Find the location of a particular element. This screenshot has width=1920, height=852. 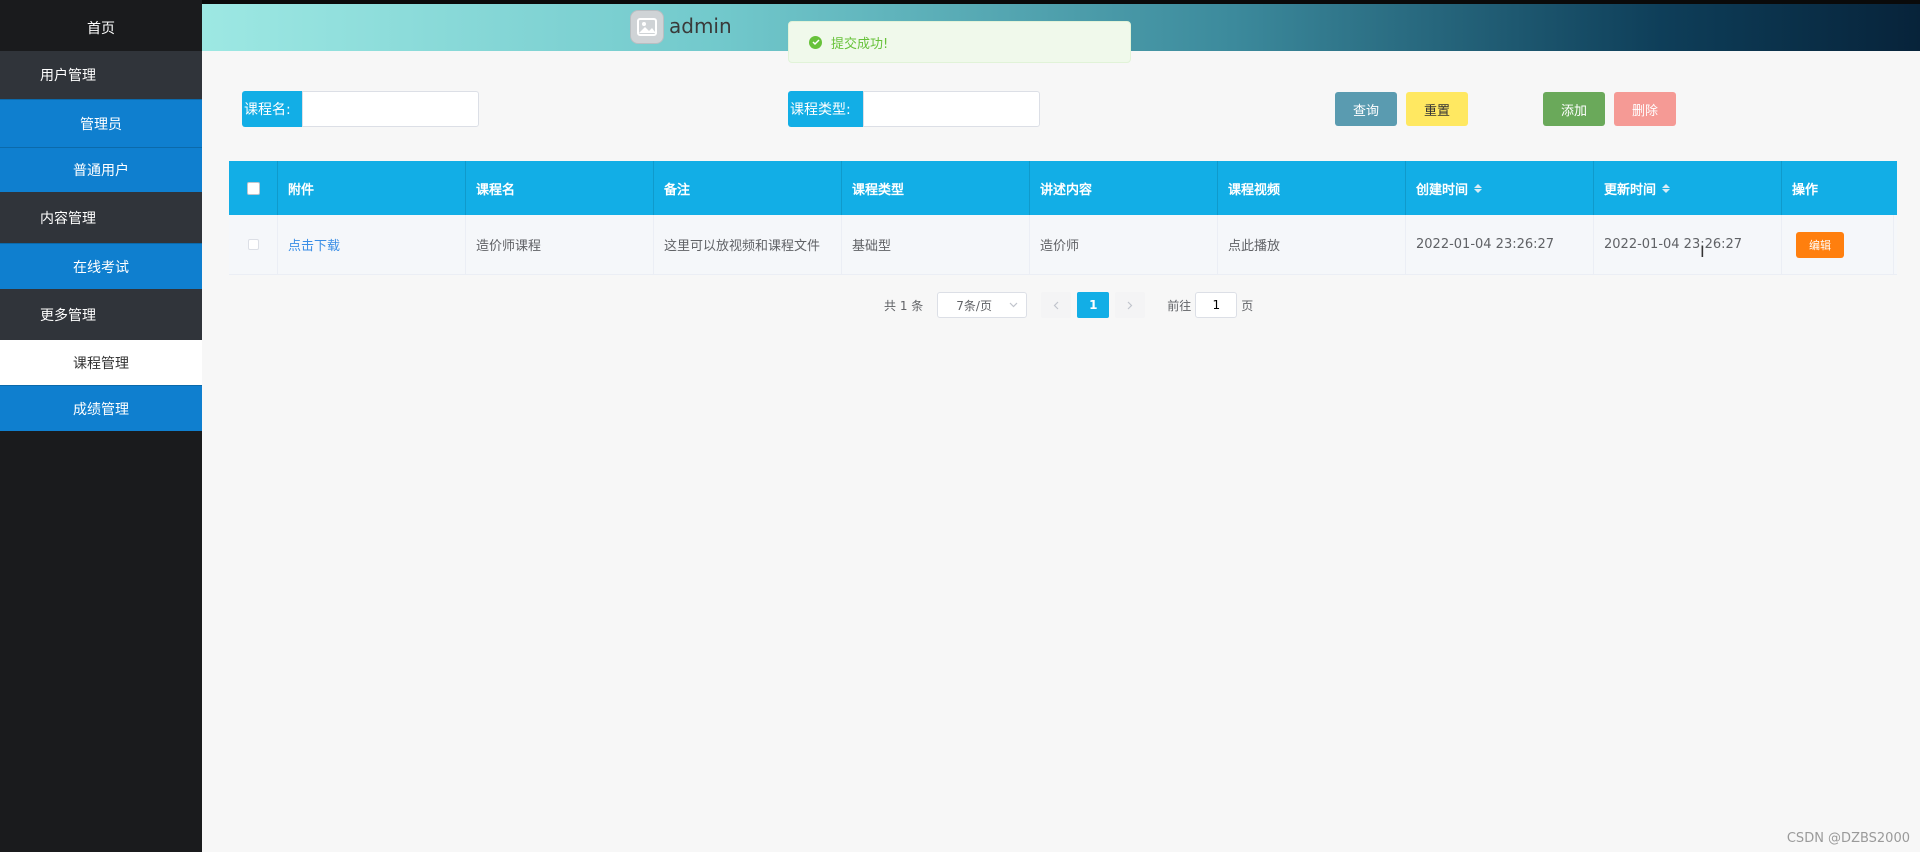

column-header-created: 创建时间 is located at coordinates (1500, 188).